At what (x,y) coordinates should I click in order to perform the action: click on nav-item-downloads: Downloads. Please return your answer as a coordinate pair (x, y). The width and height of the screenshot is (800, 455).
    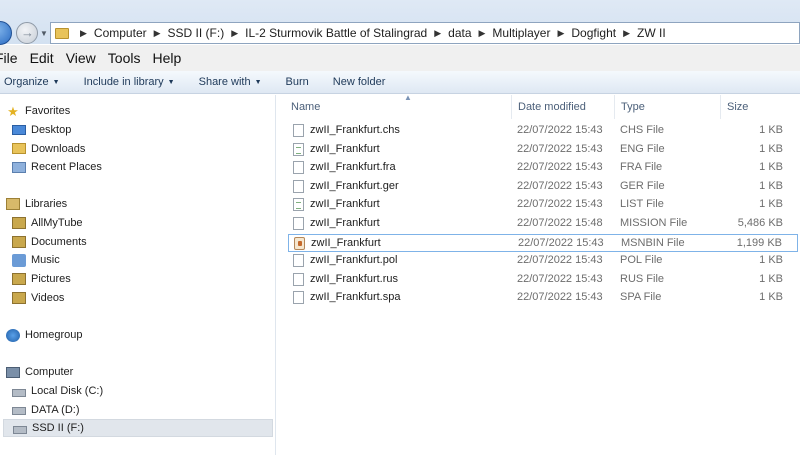
    Looking at the image, I should click on (136, 149).